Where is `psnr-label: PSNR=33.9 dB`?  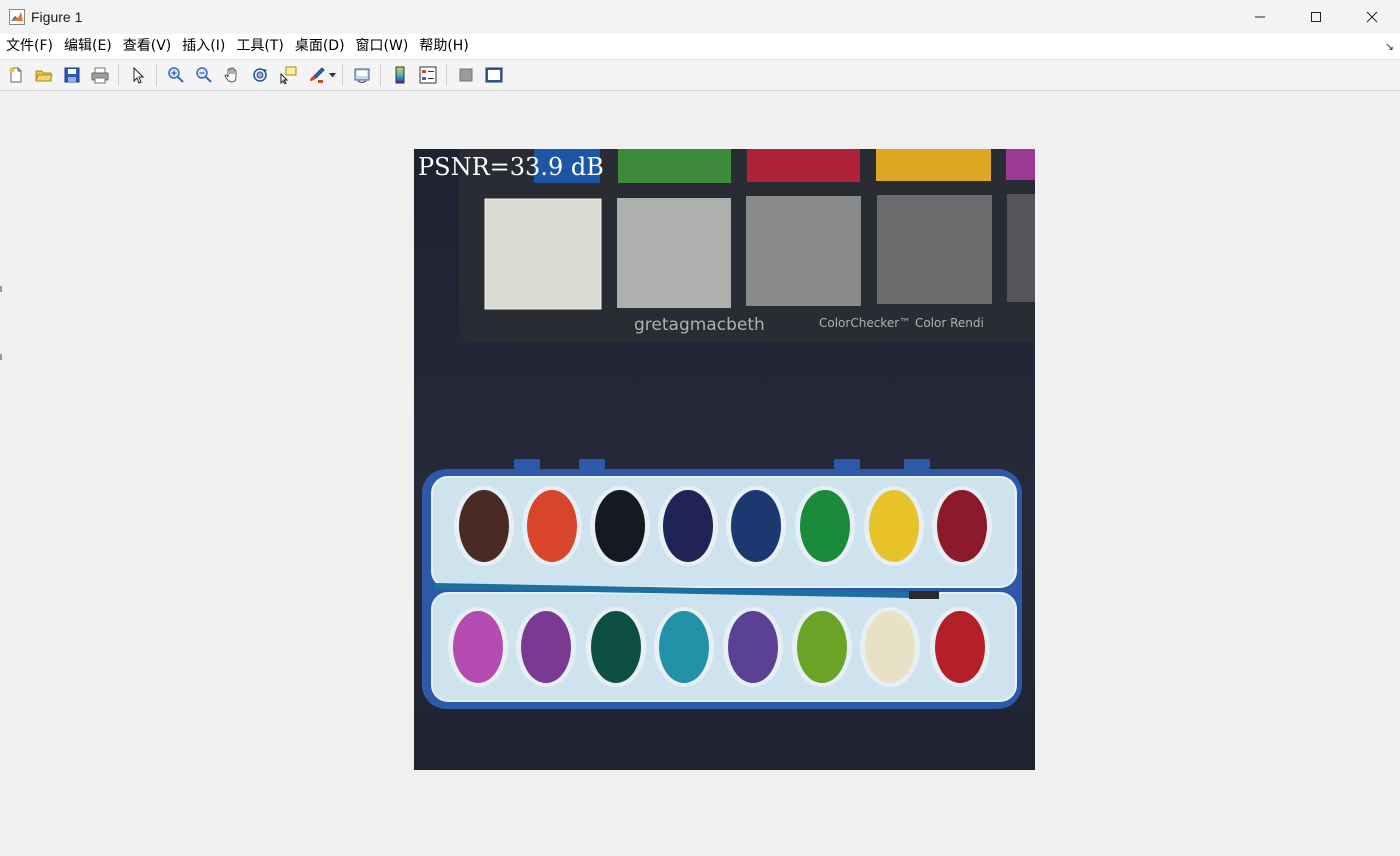 psnr-label: PSNR=33.9 dB is located at coordinates (511, 167).